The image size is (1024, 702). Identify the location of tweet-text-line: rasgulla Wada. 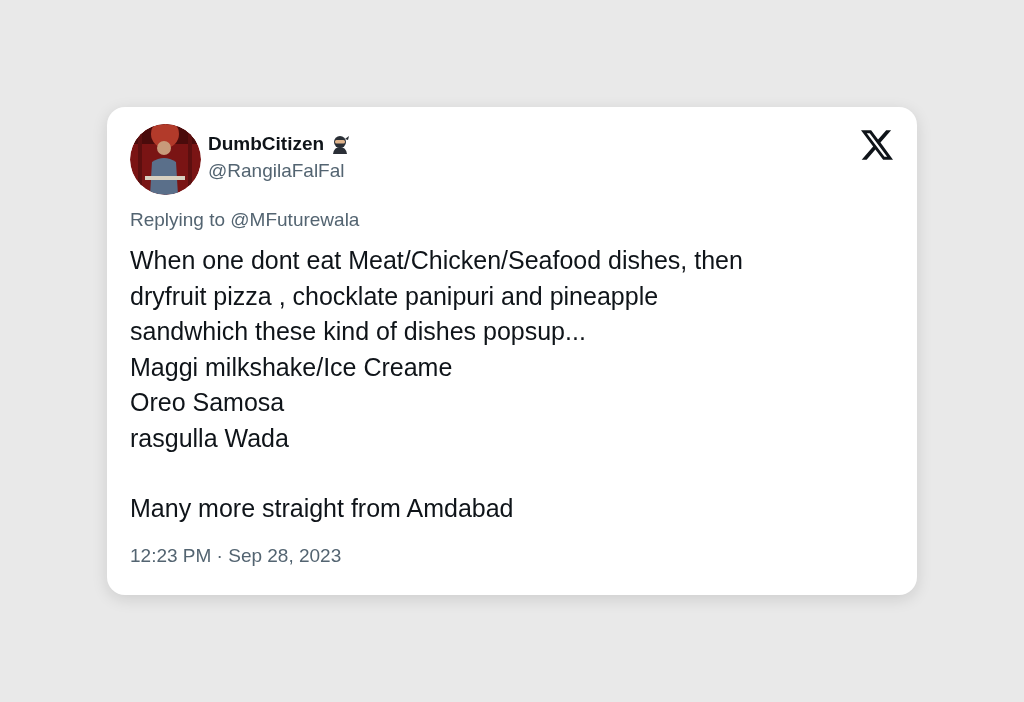
(209, 438).